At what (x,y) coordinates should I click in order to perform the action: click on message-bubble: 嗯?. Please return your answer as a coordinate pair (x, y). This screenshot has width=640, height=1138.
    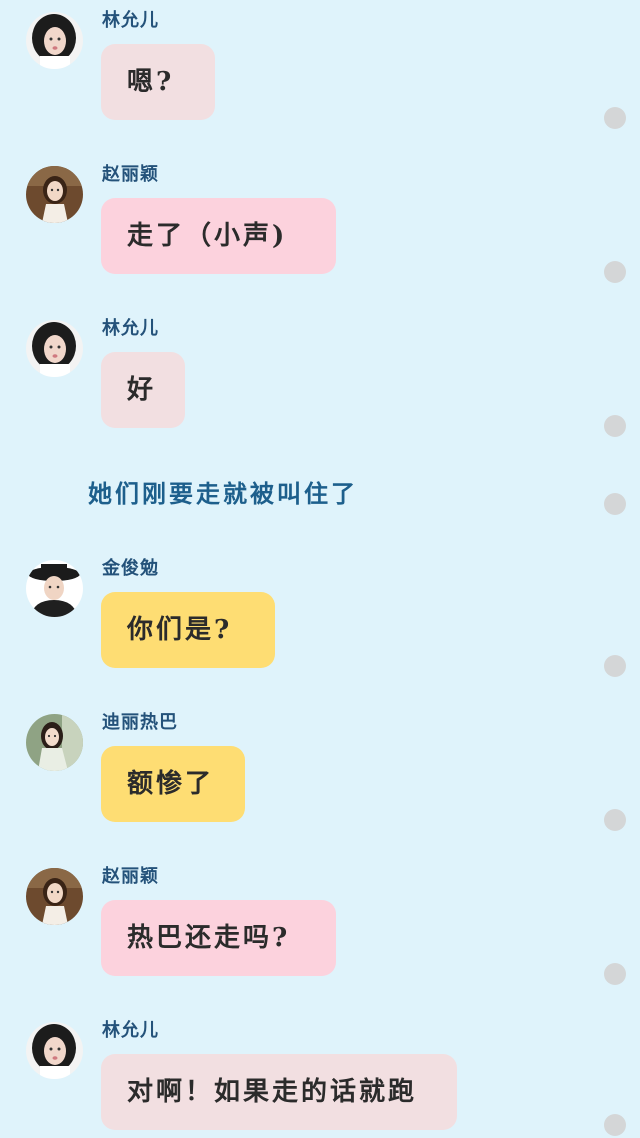
    Looking at the image, I should click on (158, 82).